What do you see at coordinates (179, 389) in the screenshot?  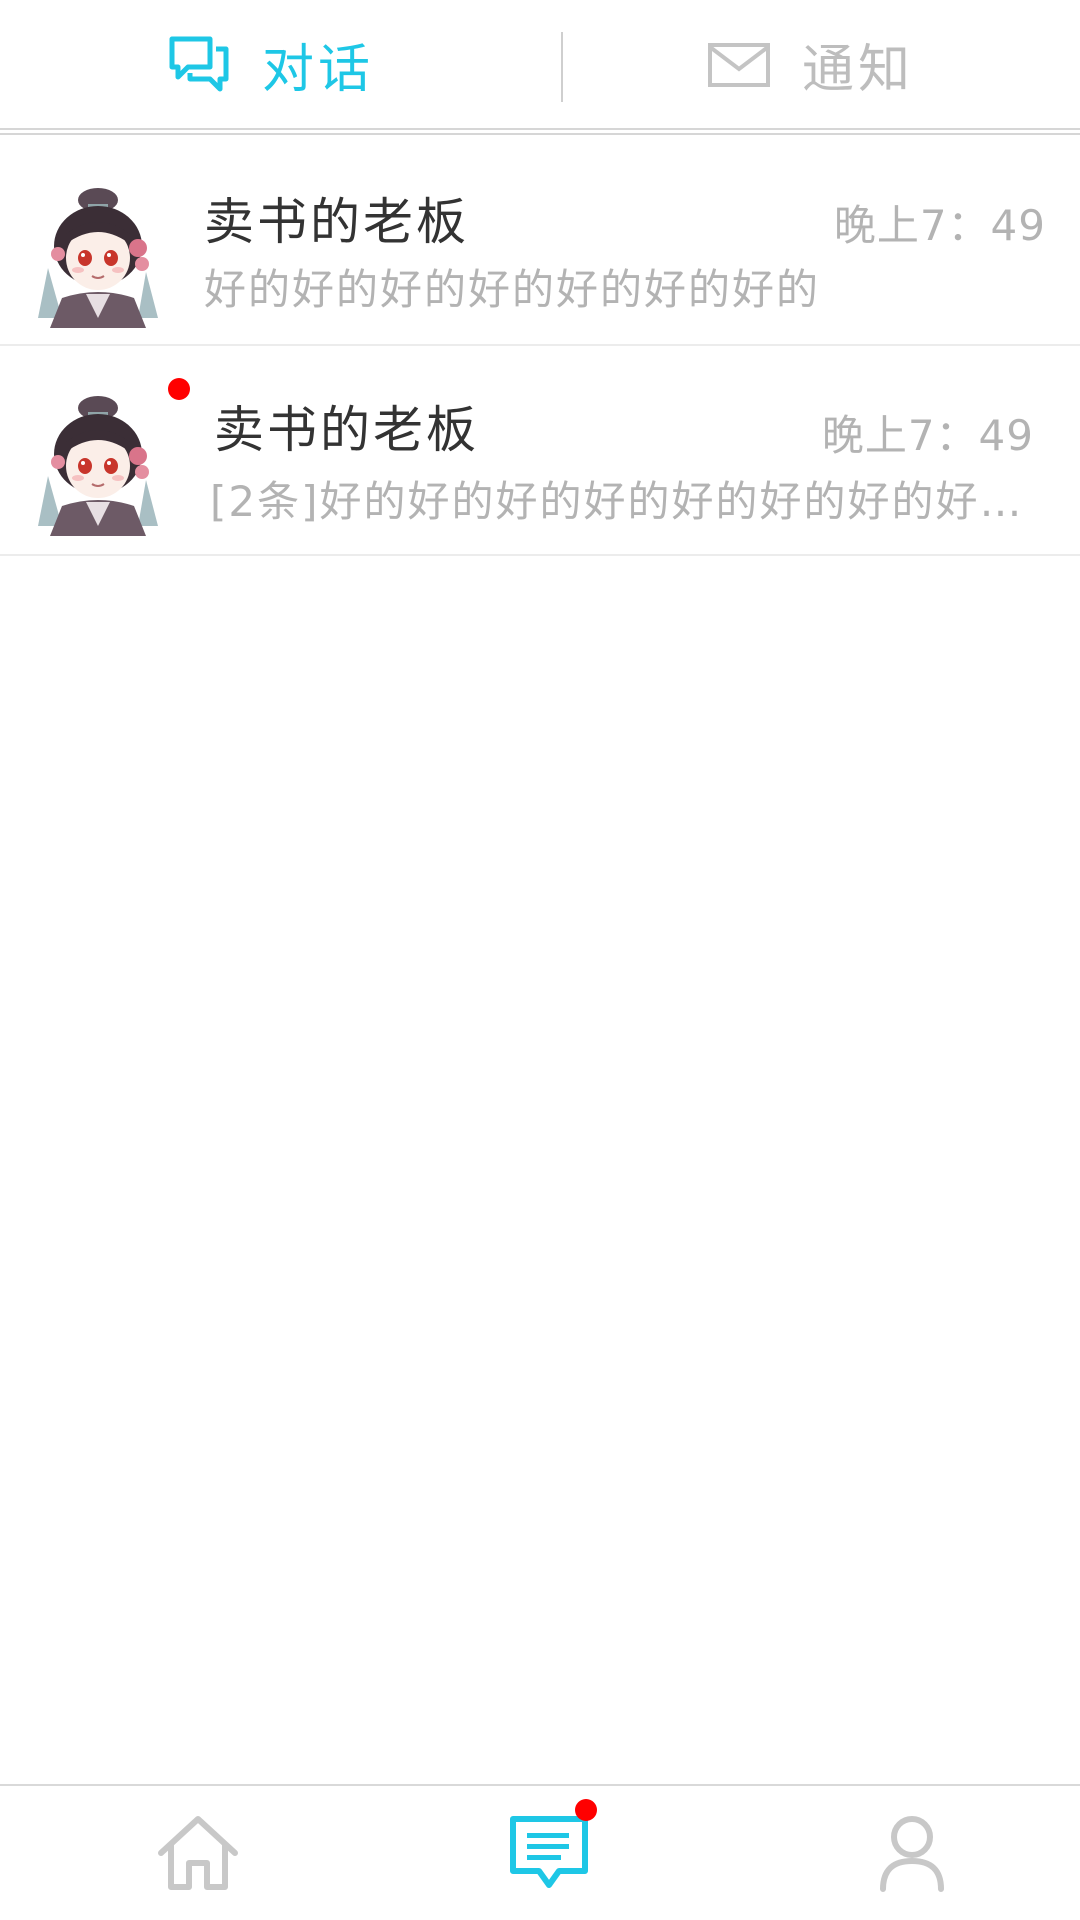 I see `unread-badge` at bounding box center [179, 389].